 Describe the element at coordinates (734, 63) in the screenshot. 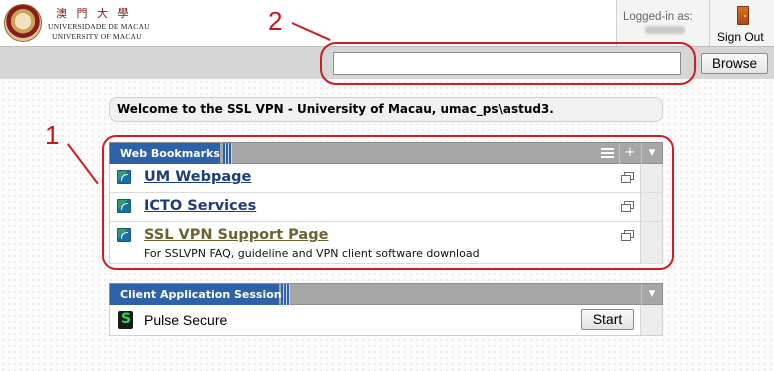

I see `browse-button: Browse` at that location.